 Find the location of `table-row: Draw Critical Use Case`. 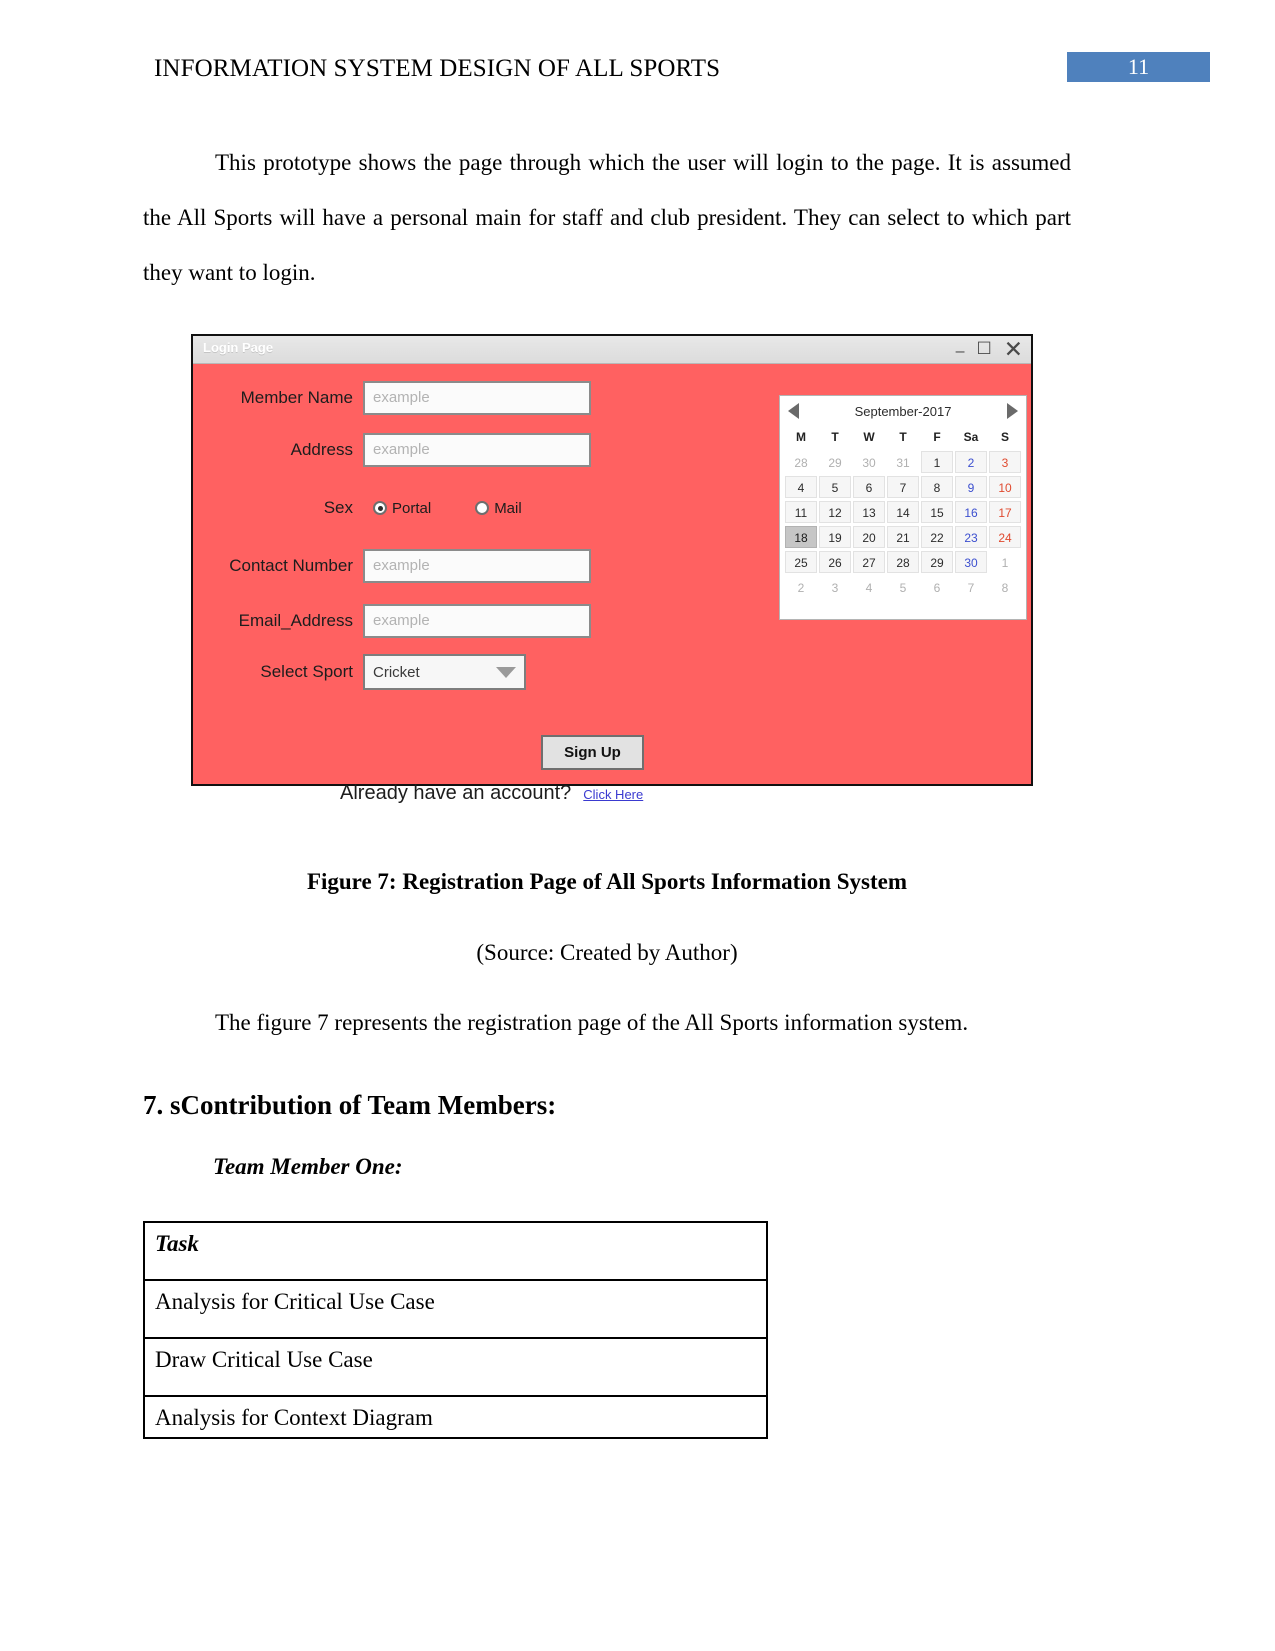

table-row: Draw Critical Use Case is located at coordinates (455, 1367).